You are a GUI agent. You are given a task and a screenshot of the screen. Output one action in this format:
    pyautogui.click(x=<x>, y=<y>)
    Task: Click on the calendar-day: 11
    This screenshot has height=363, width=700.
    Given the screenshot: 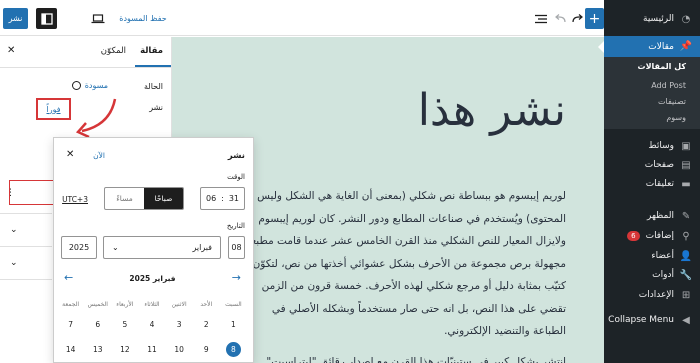 What is the action you would take?
    pyautogui.click(x=151, y=349)
    